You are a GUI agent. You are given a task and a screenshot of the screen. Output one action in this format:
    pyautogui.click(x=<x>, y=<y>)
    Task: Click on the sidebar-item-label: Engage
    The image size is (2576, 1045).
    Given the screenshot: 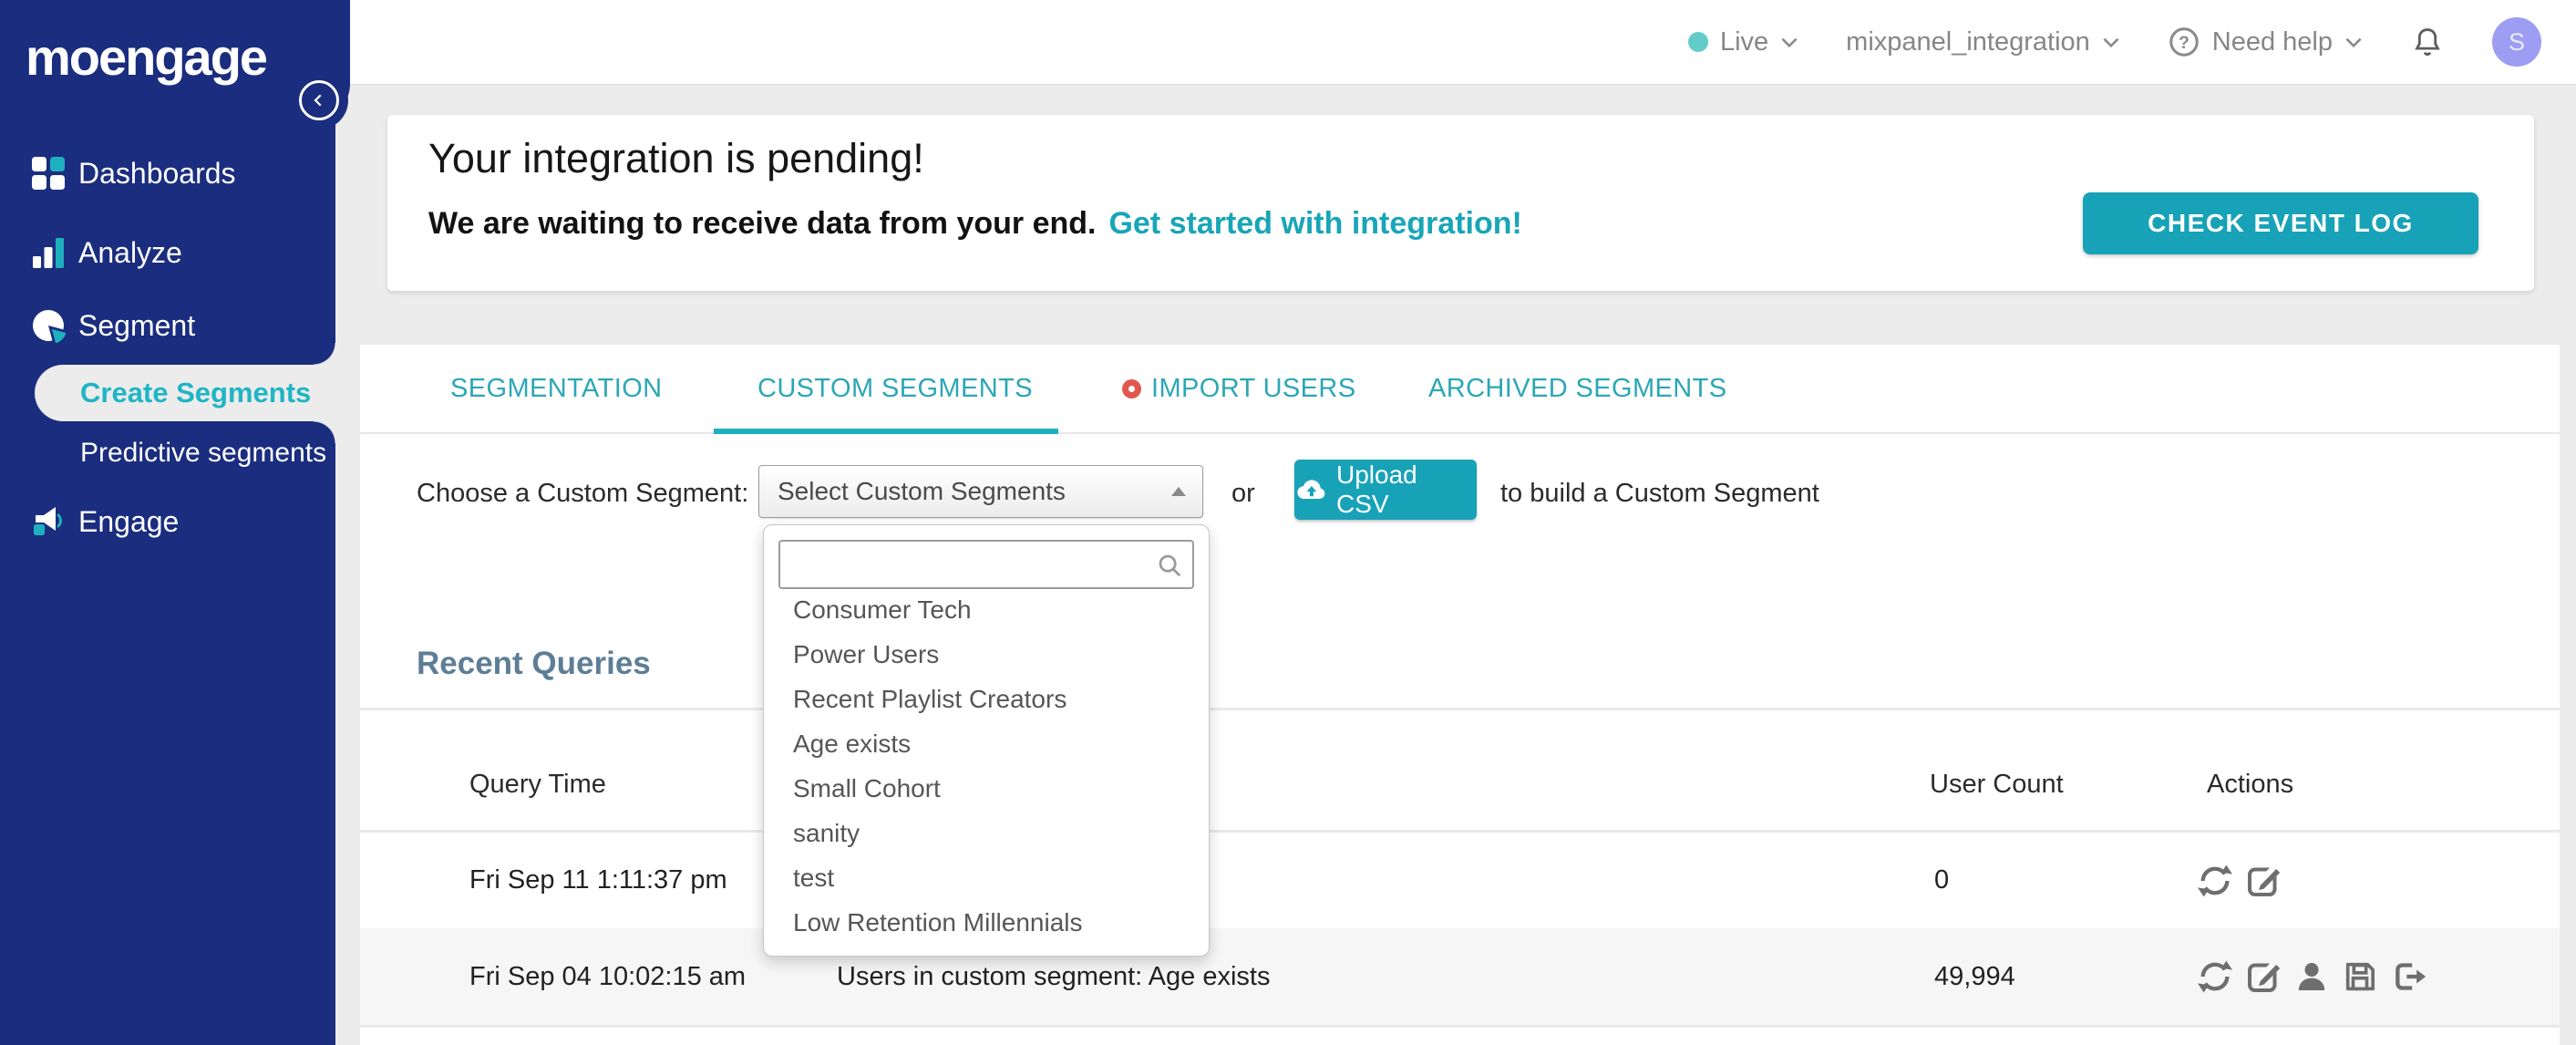 What is the action you would take?
    pyautogui.click(x=129, y=521)
    